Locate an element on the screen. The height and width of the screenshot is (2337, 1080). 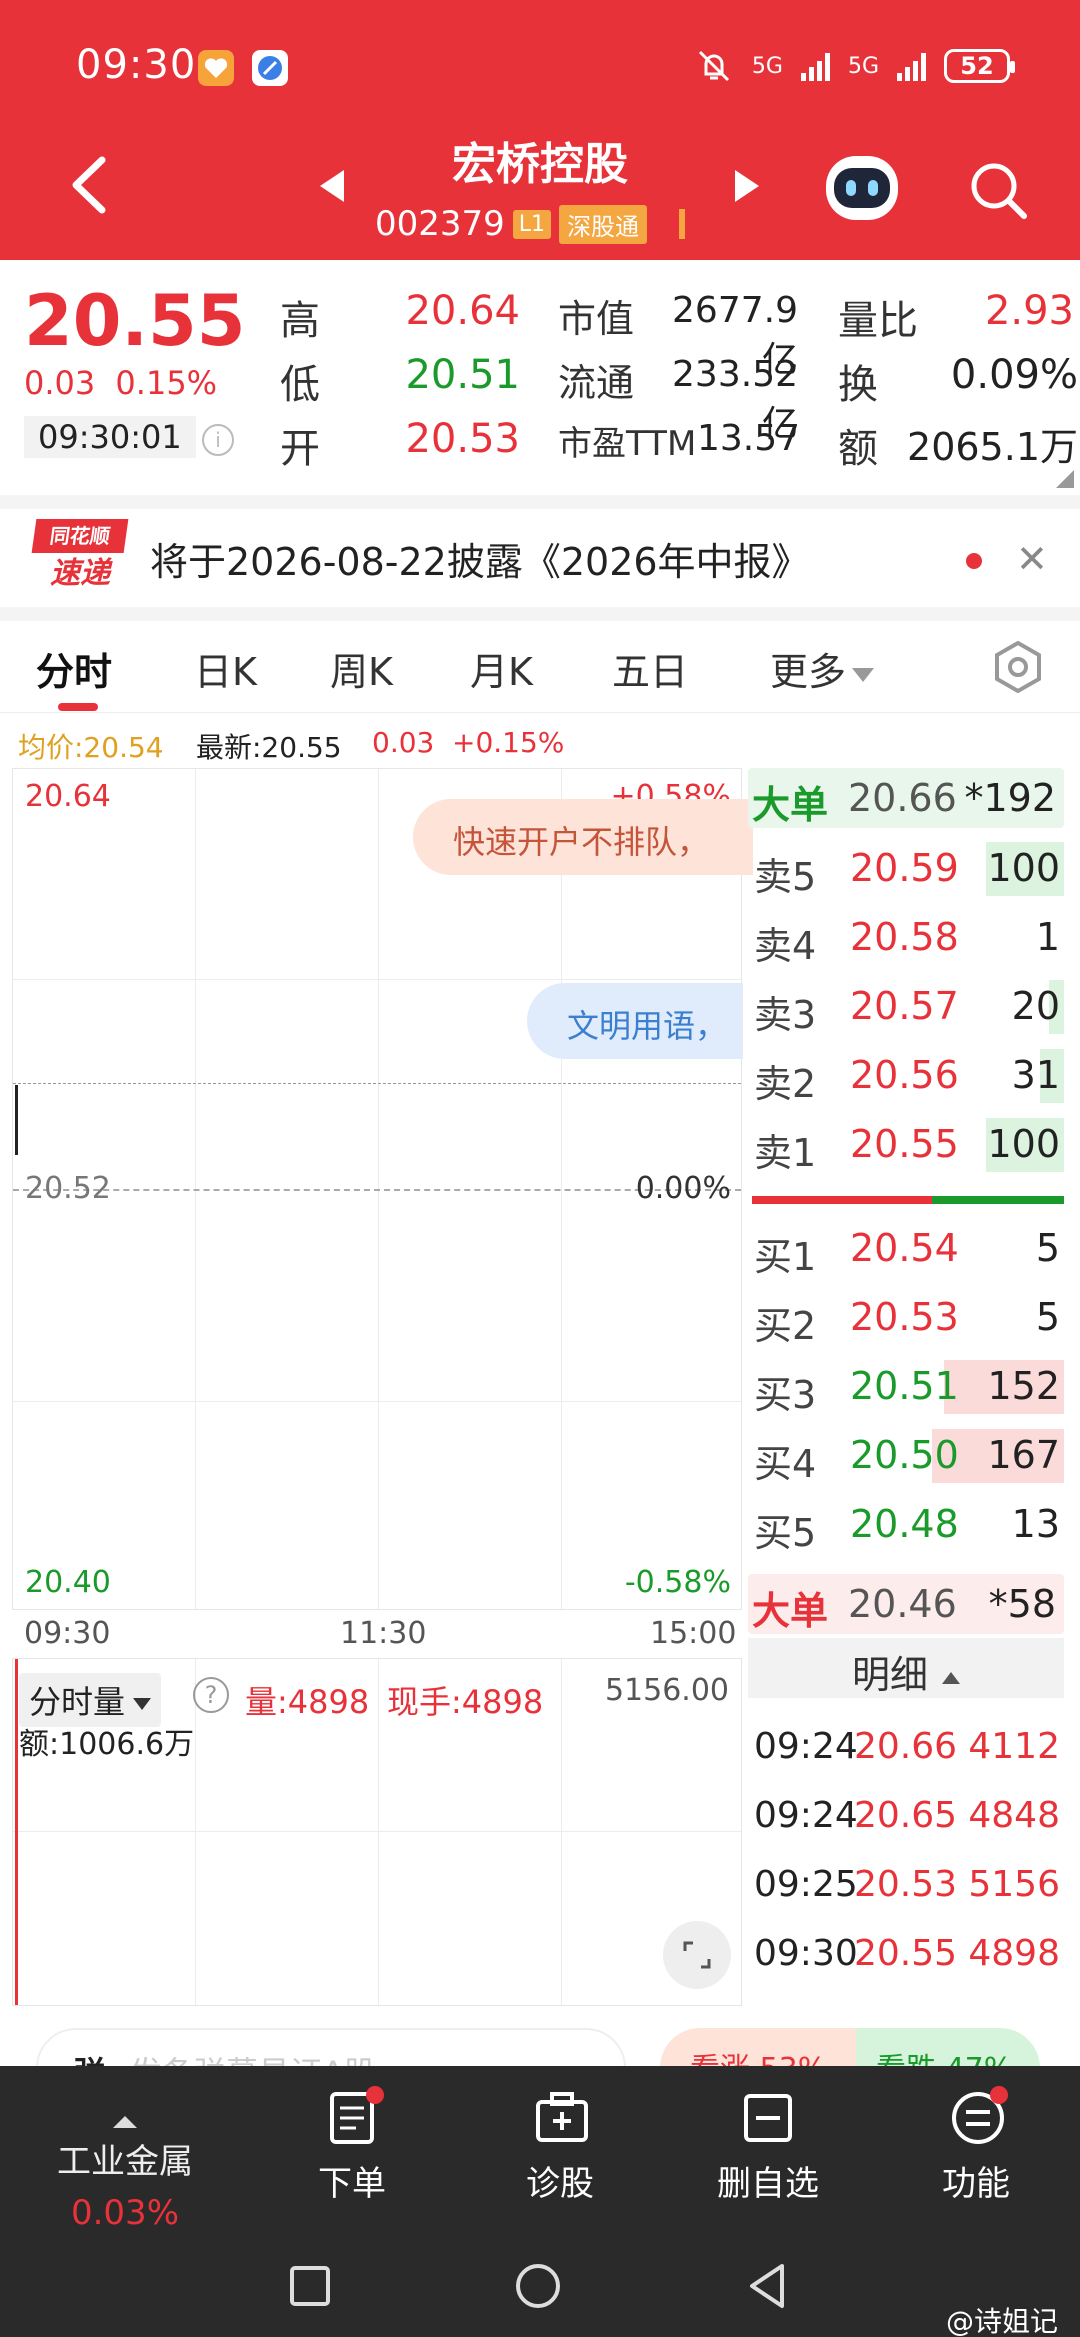
ask-label: 卖5 is located at coordinates (785, 877).